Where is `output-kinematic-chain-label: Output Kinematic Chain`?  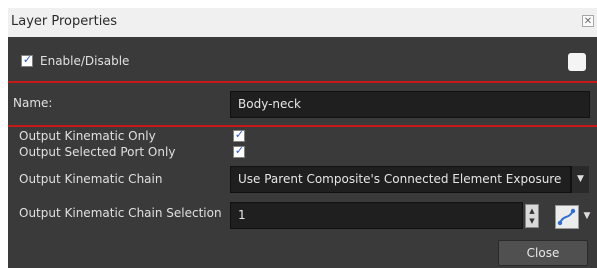
output-kinematic-chain-label: Output Kinematic Chain is located at coordinates (91, 179).